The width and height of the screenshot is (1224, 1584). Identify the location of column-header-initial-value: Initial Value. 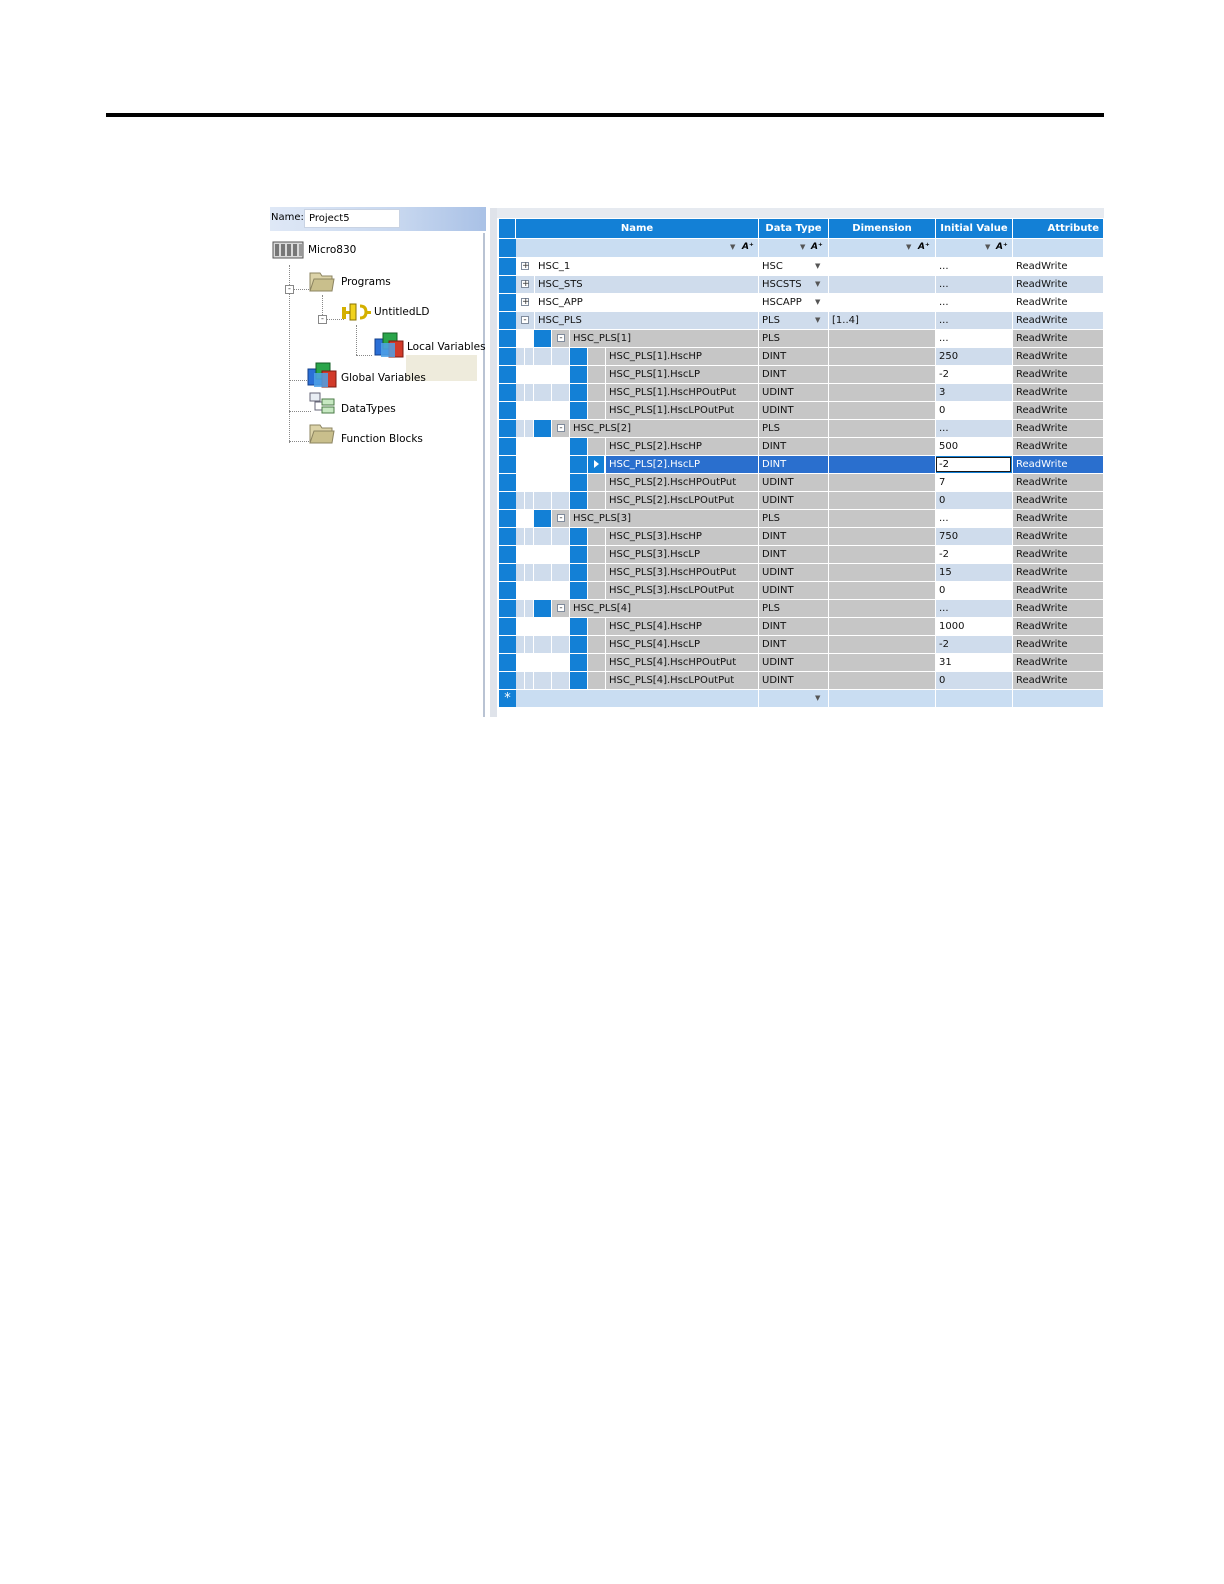
(974, 228).